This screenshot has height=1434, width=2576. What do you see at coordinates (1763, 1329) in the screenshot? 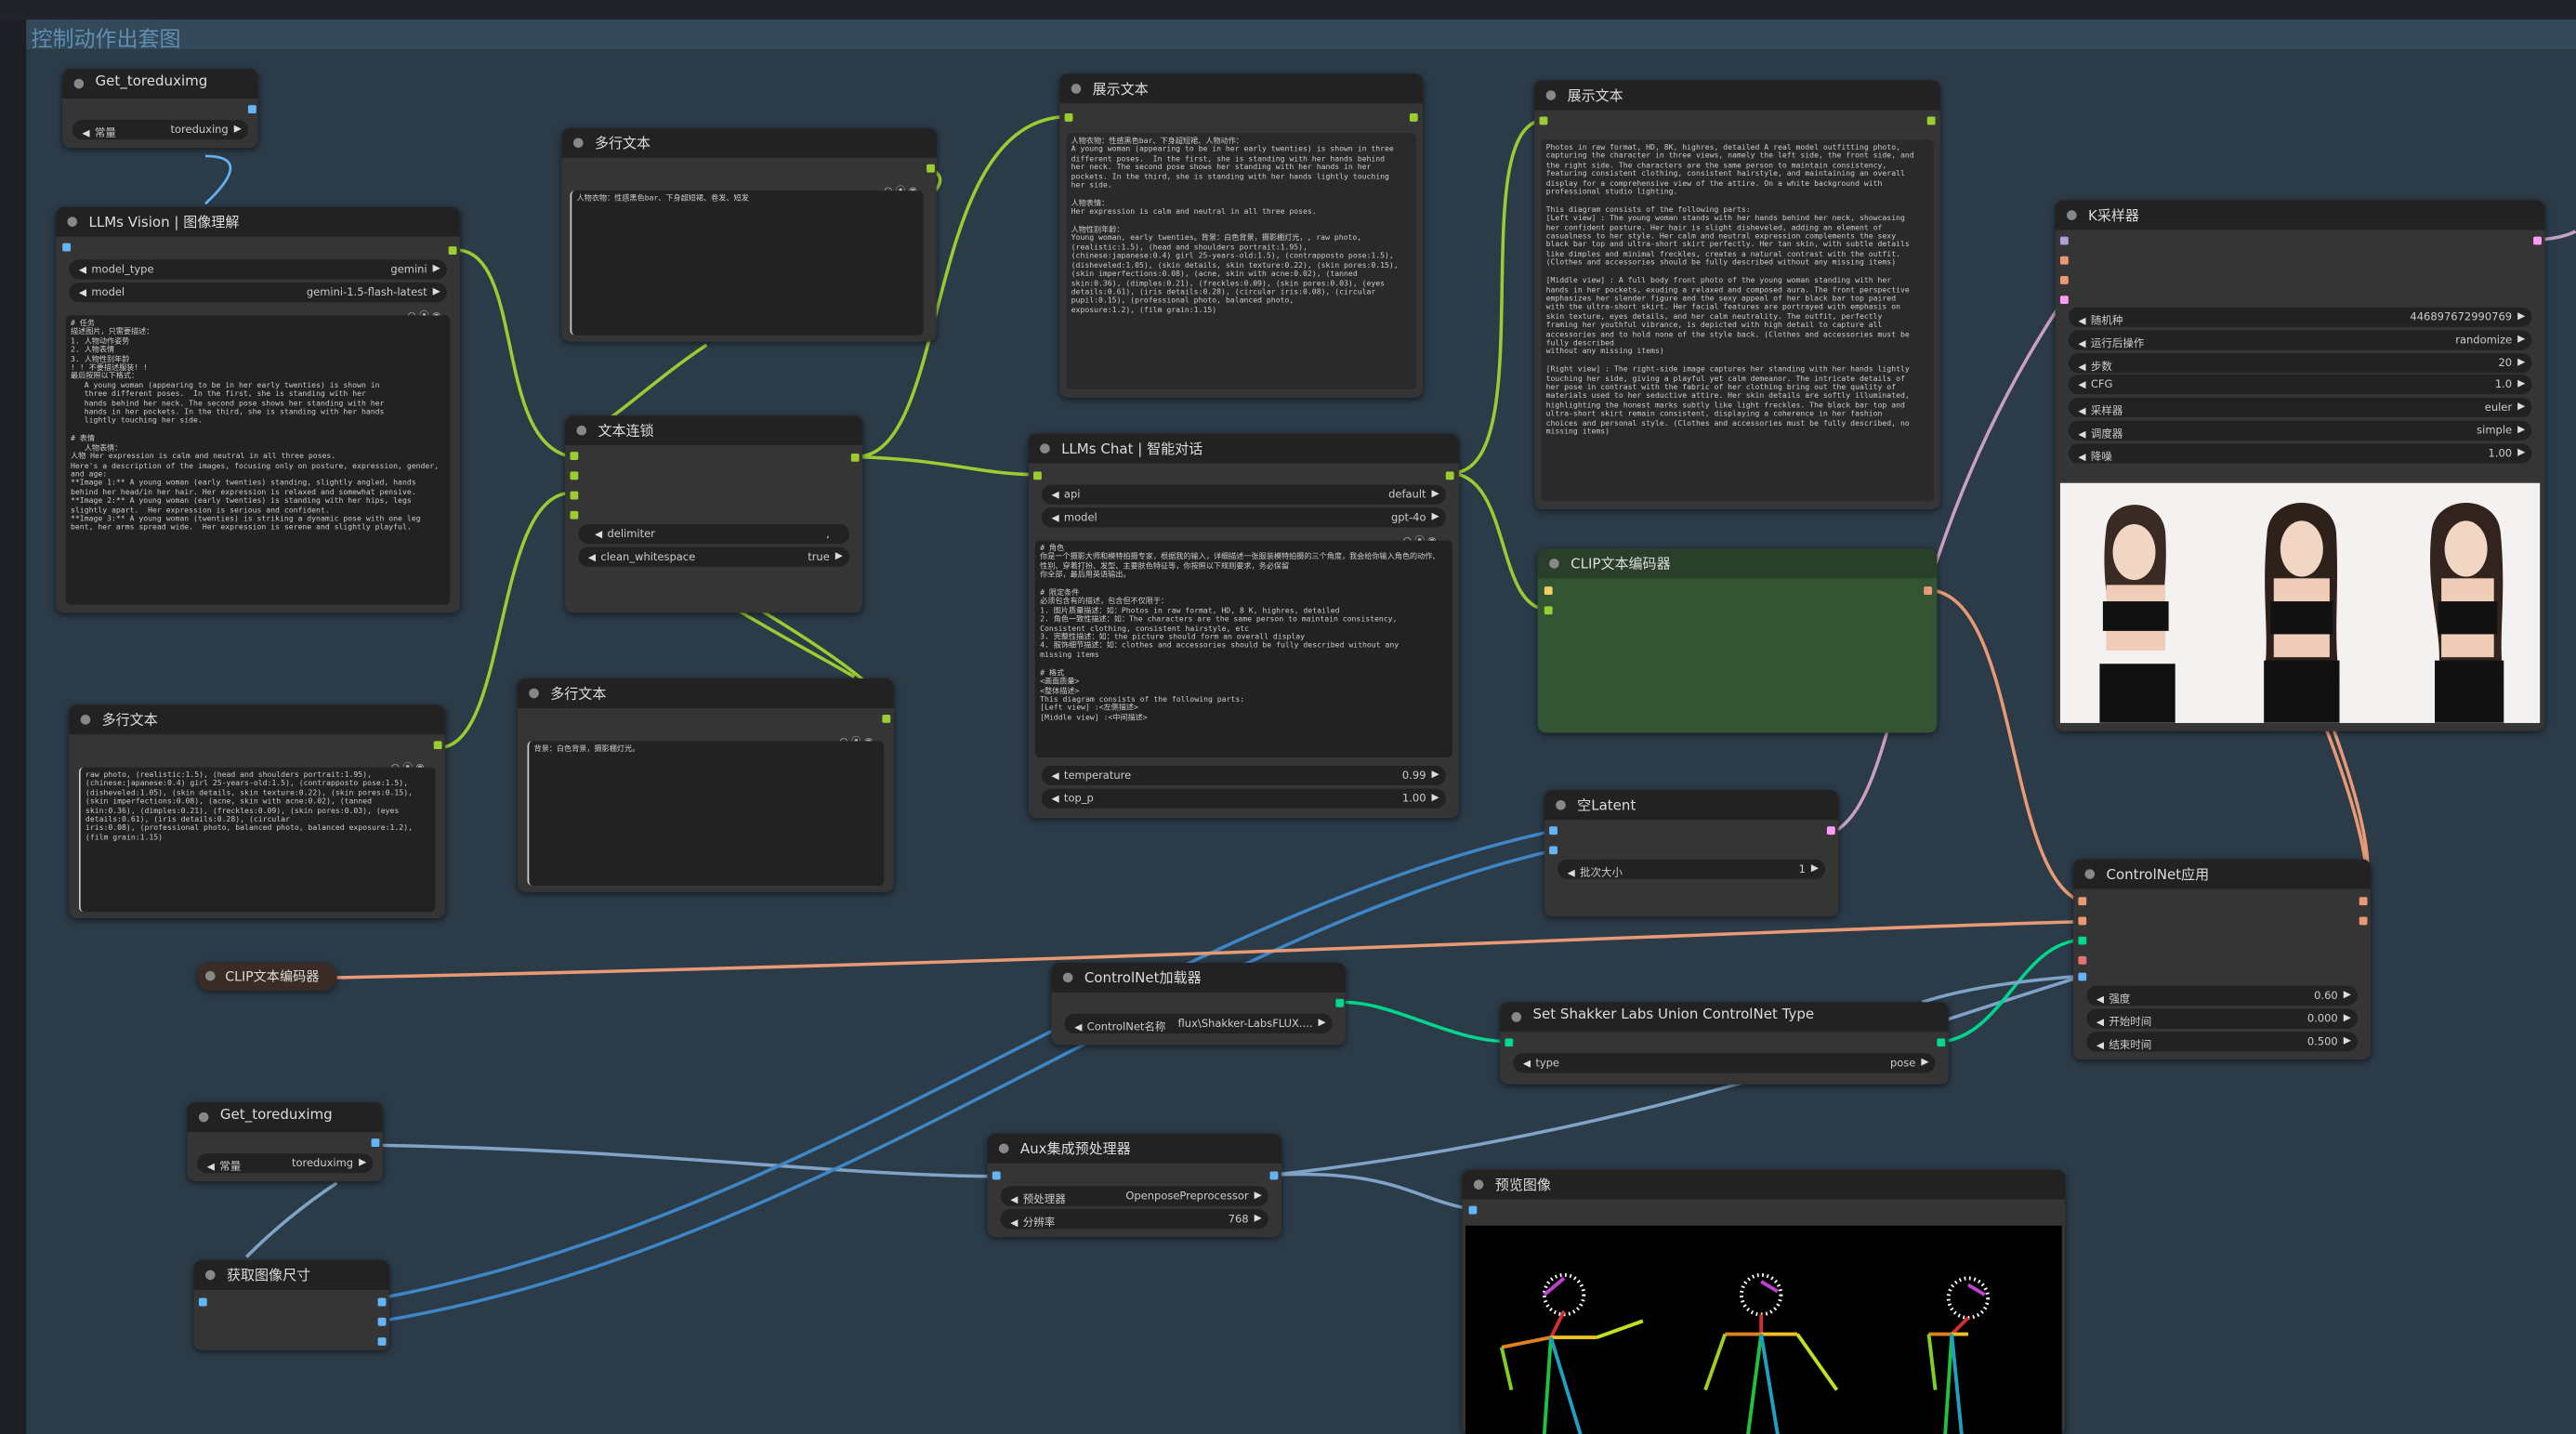
I see `pose-preview-image` at bounding box center [1763, 1329].